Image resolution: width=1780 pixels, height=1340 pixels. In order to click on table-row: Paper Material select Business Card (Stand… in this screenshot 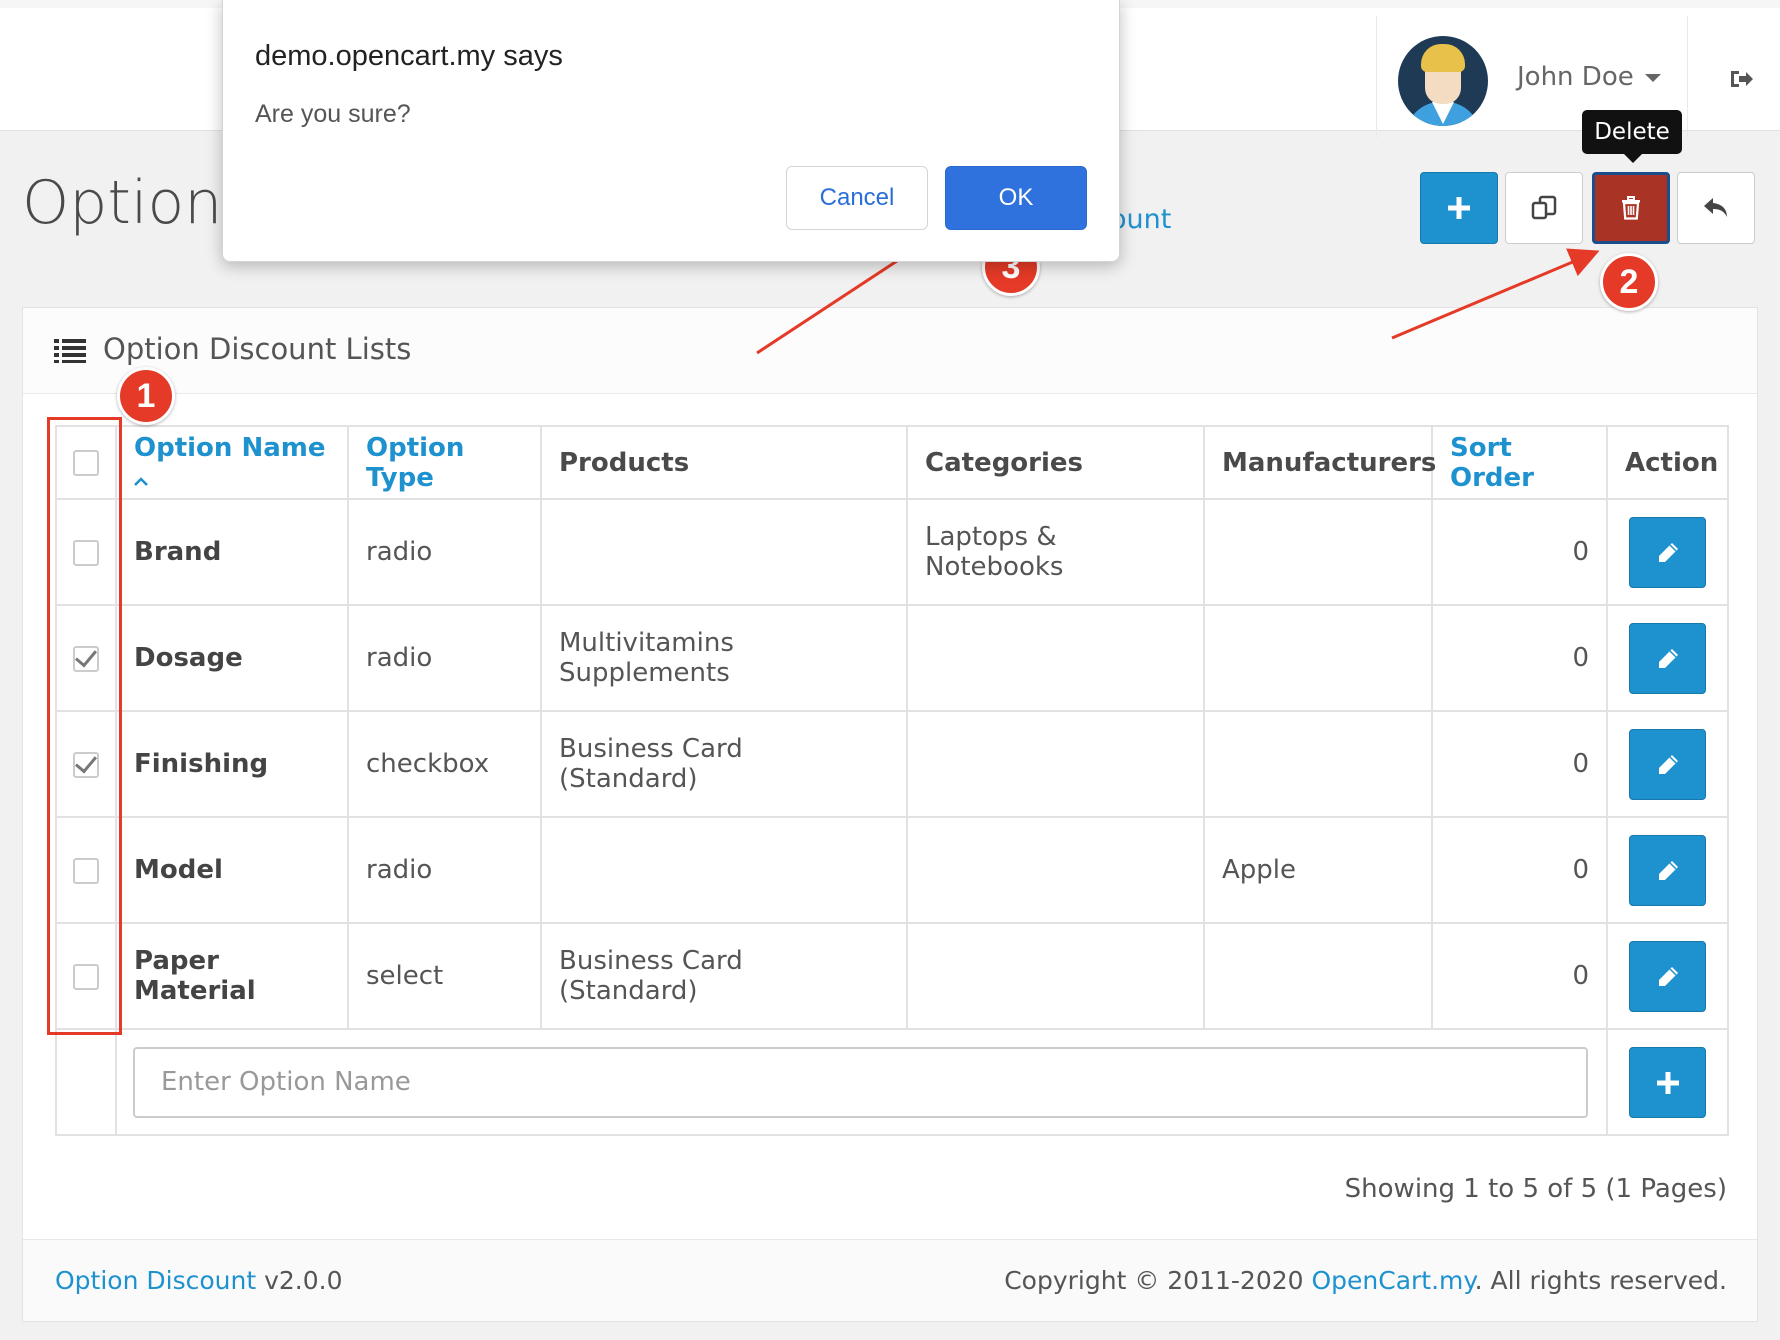, I will do `click(892, 976)`.